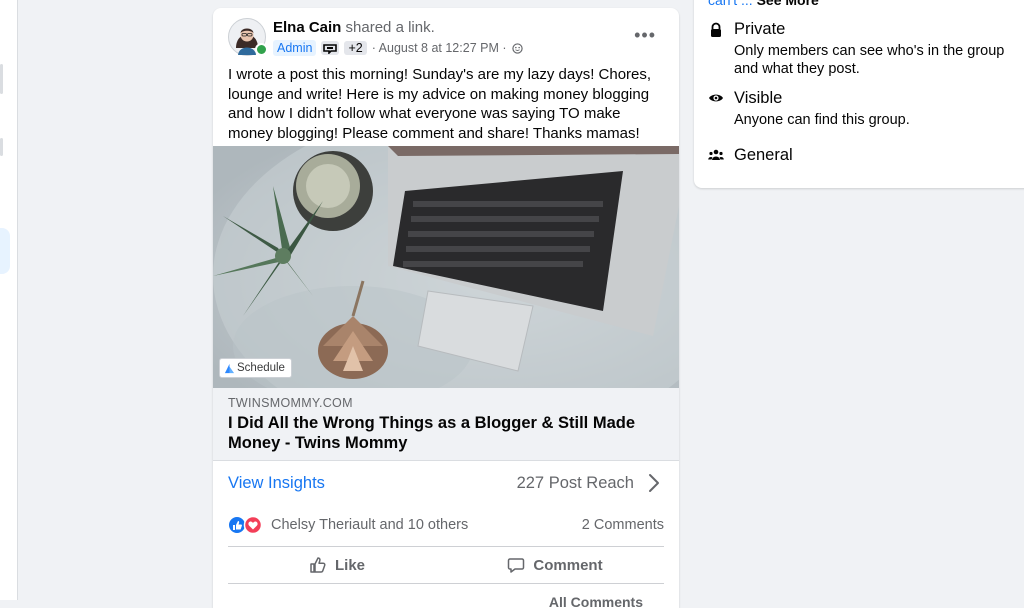 This screenshot has width=1024, height=608. Describe the element at coordinates (623, 525) in the screenshot. I see `comments-count: 2 Comments` at that location.